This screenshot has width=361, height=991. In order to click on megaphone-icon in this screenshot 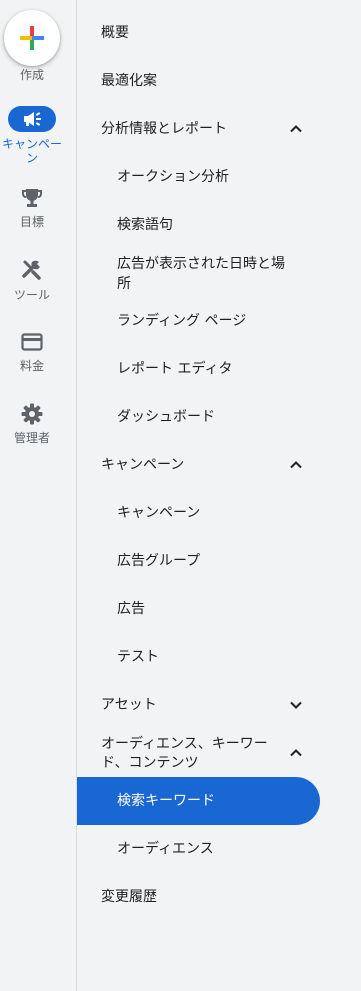, I will do `click(32, 119)`.